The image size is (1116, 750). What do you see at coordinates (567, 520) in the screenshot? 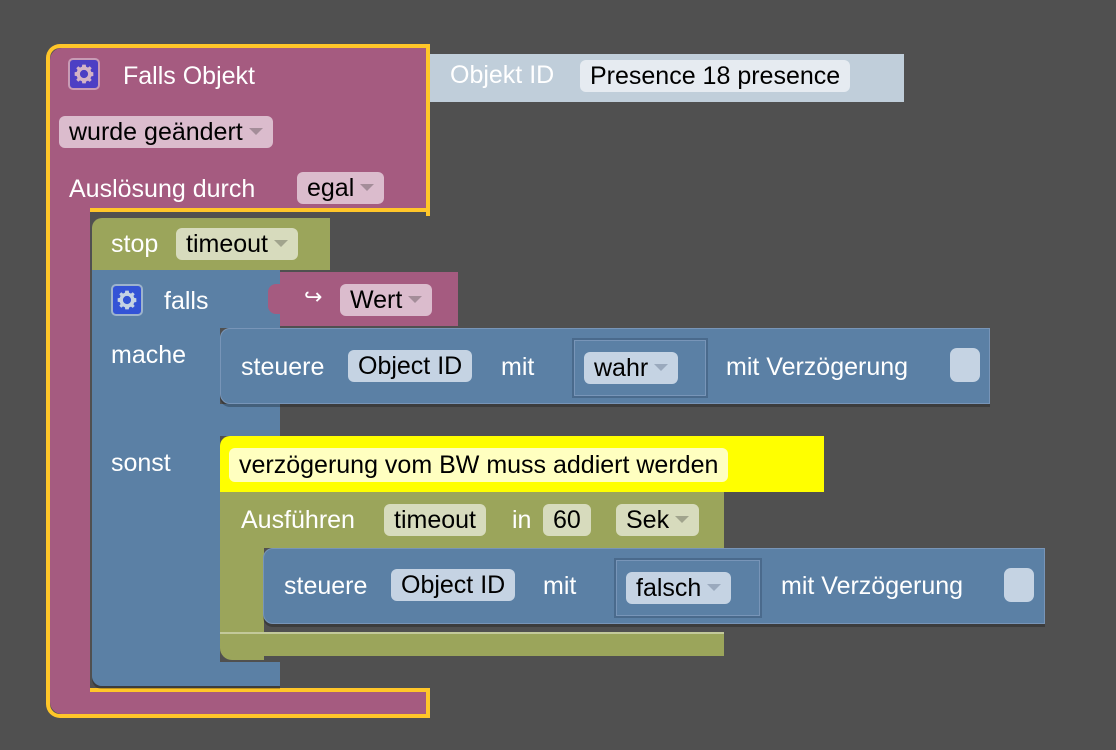
I see `timeout-value-field: 60` at bounding box center [567, 520].